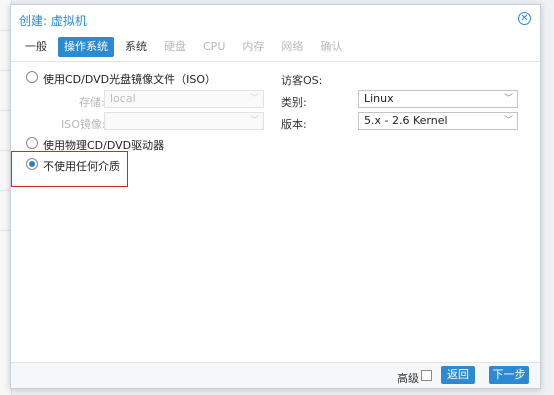 This screenshot has width=554, height=395. What do you see at coordinates (175, 46) in the screenshot?
I see `tab-disk: 硬盘` at bounding box center [175, 46].